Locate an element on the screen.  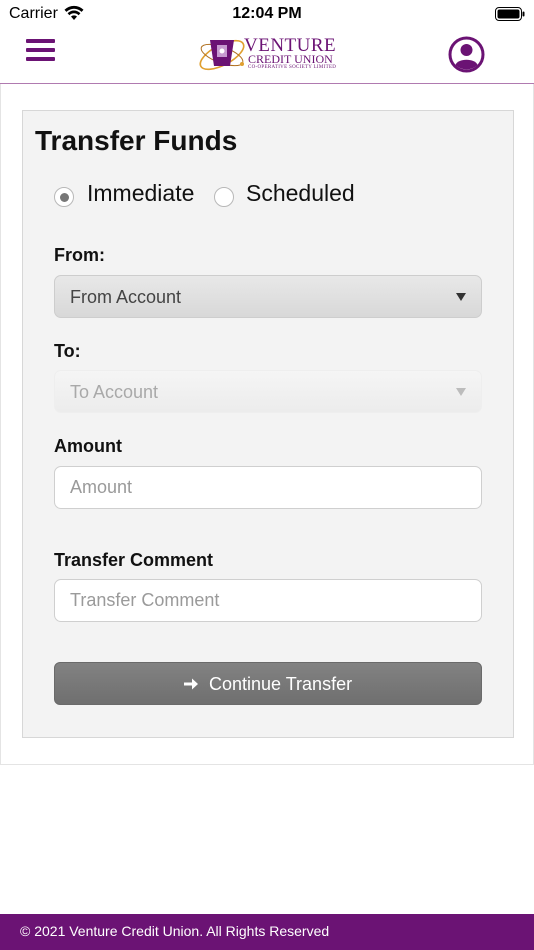
radio-scheduled-label: Scheduled is located at coordinates (300, 193).